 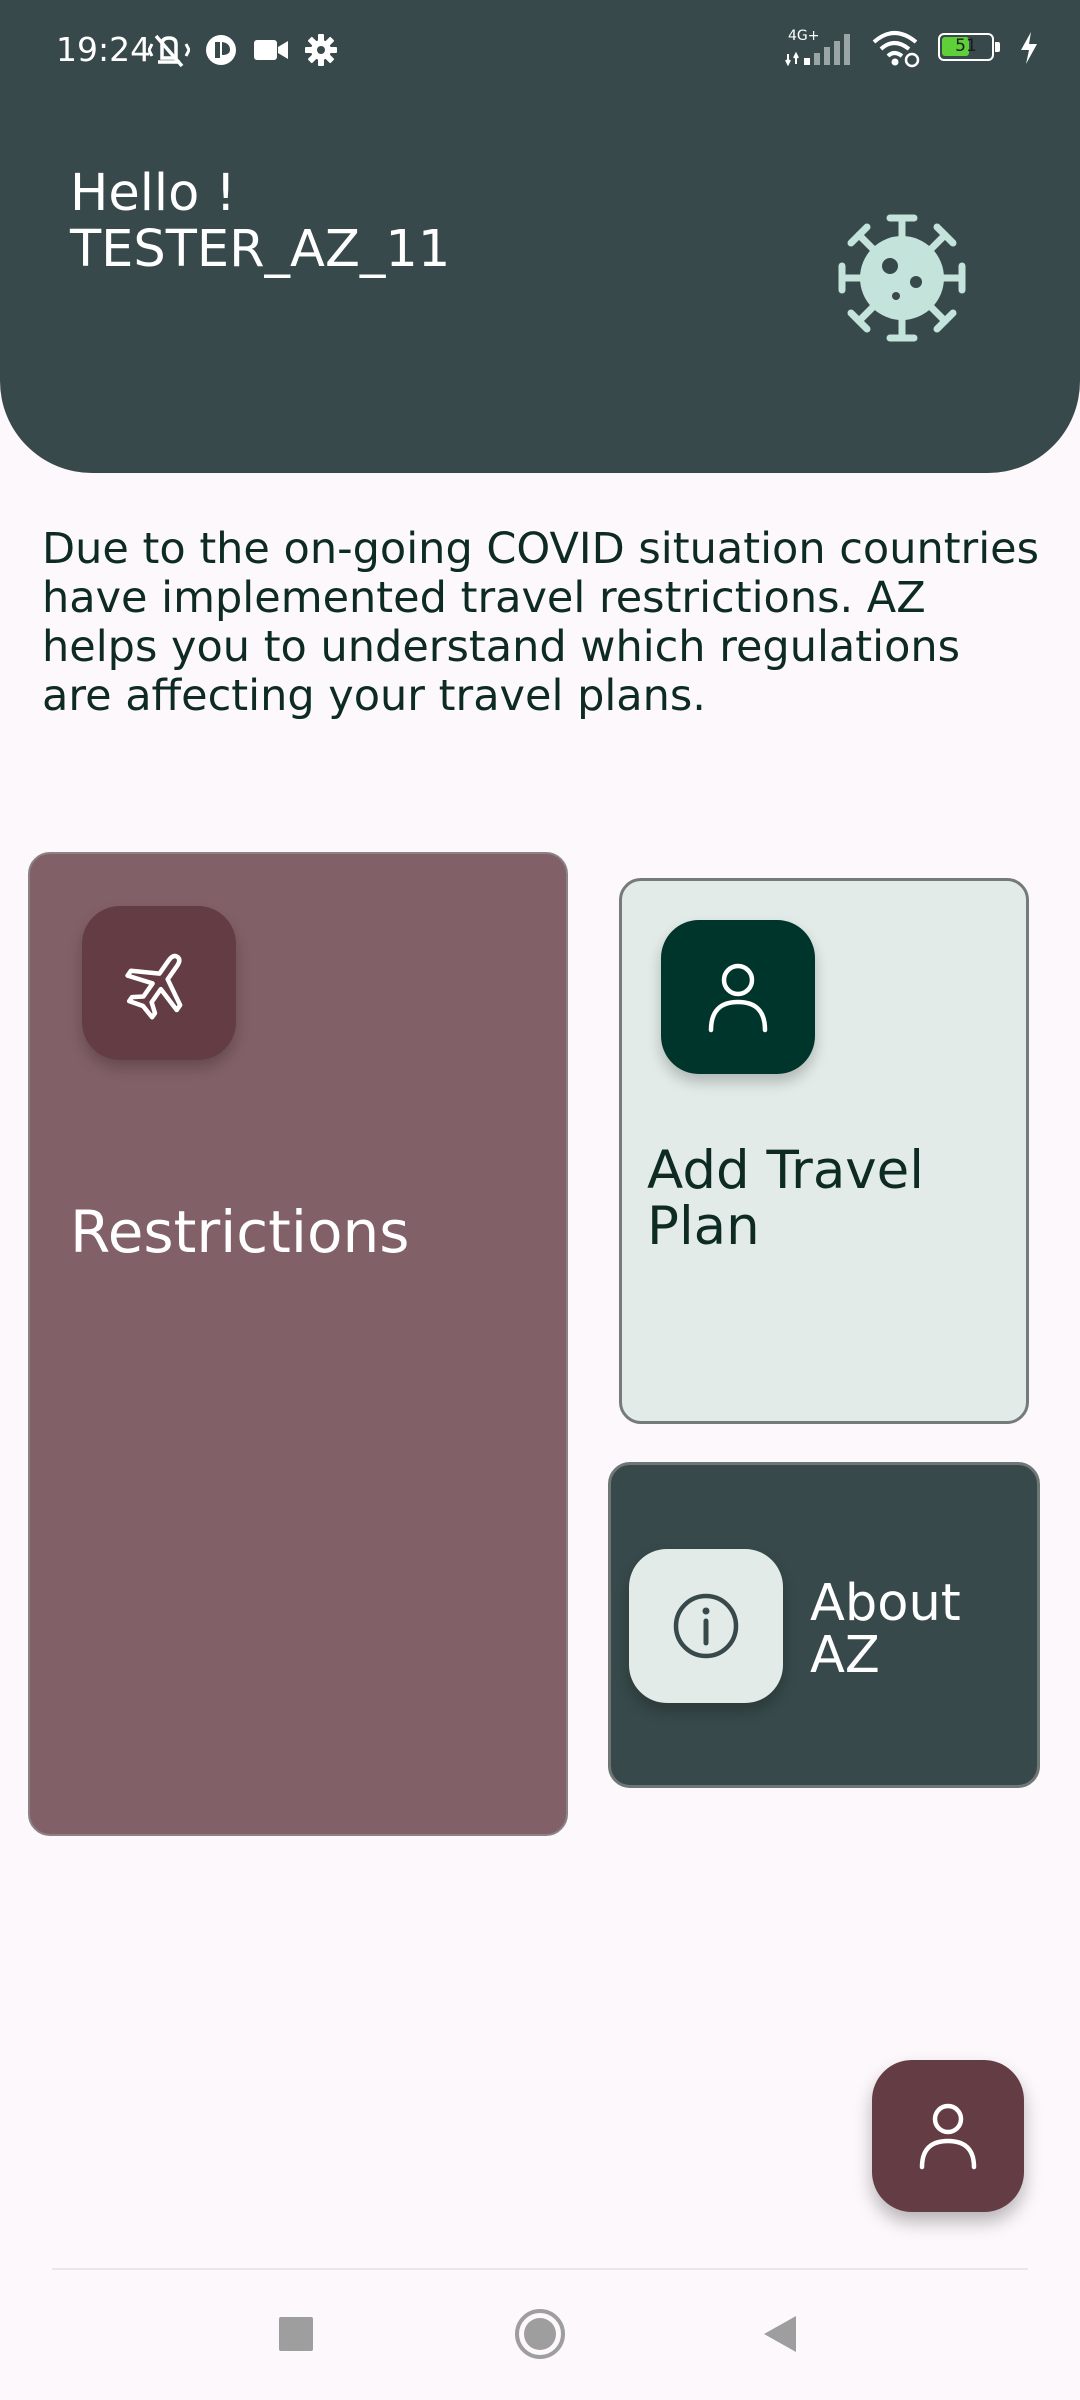 I want to click on status-right-icons: 4G+ 51, so click(x=912, y=48).